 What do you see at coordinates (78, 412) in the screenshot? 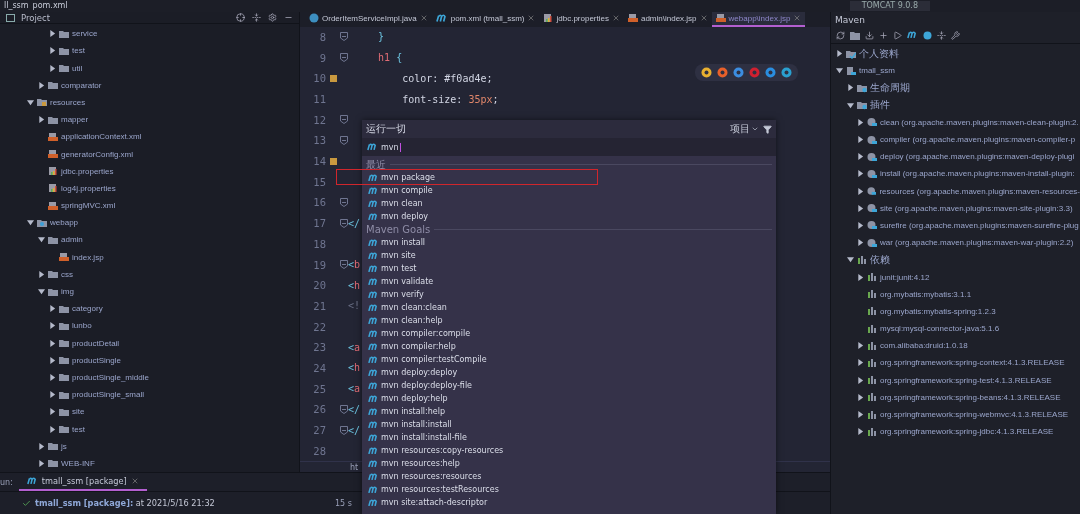
I see `tree-item: site` at bounding box center [78, 412].